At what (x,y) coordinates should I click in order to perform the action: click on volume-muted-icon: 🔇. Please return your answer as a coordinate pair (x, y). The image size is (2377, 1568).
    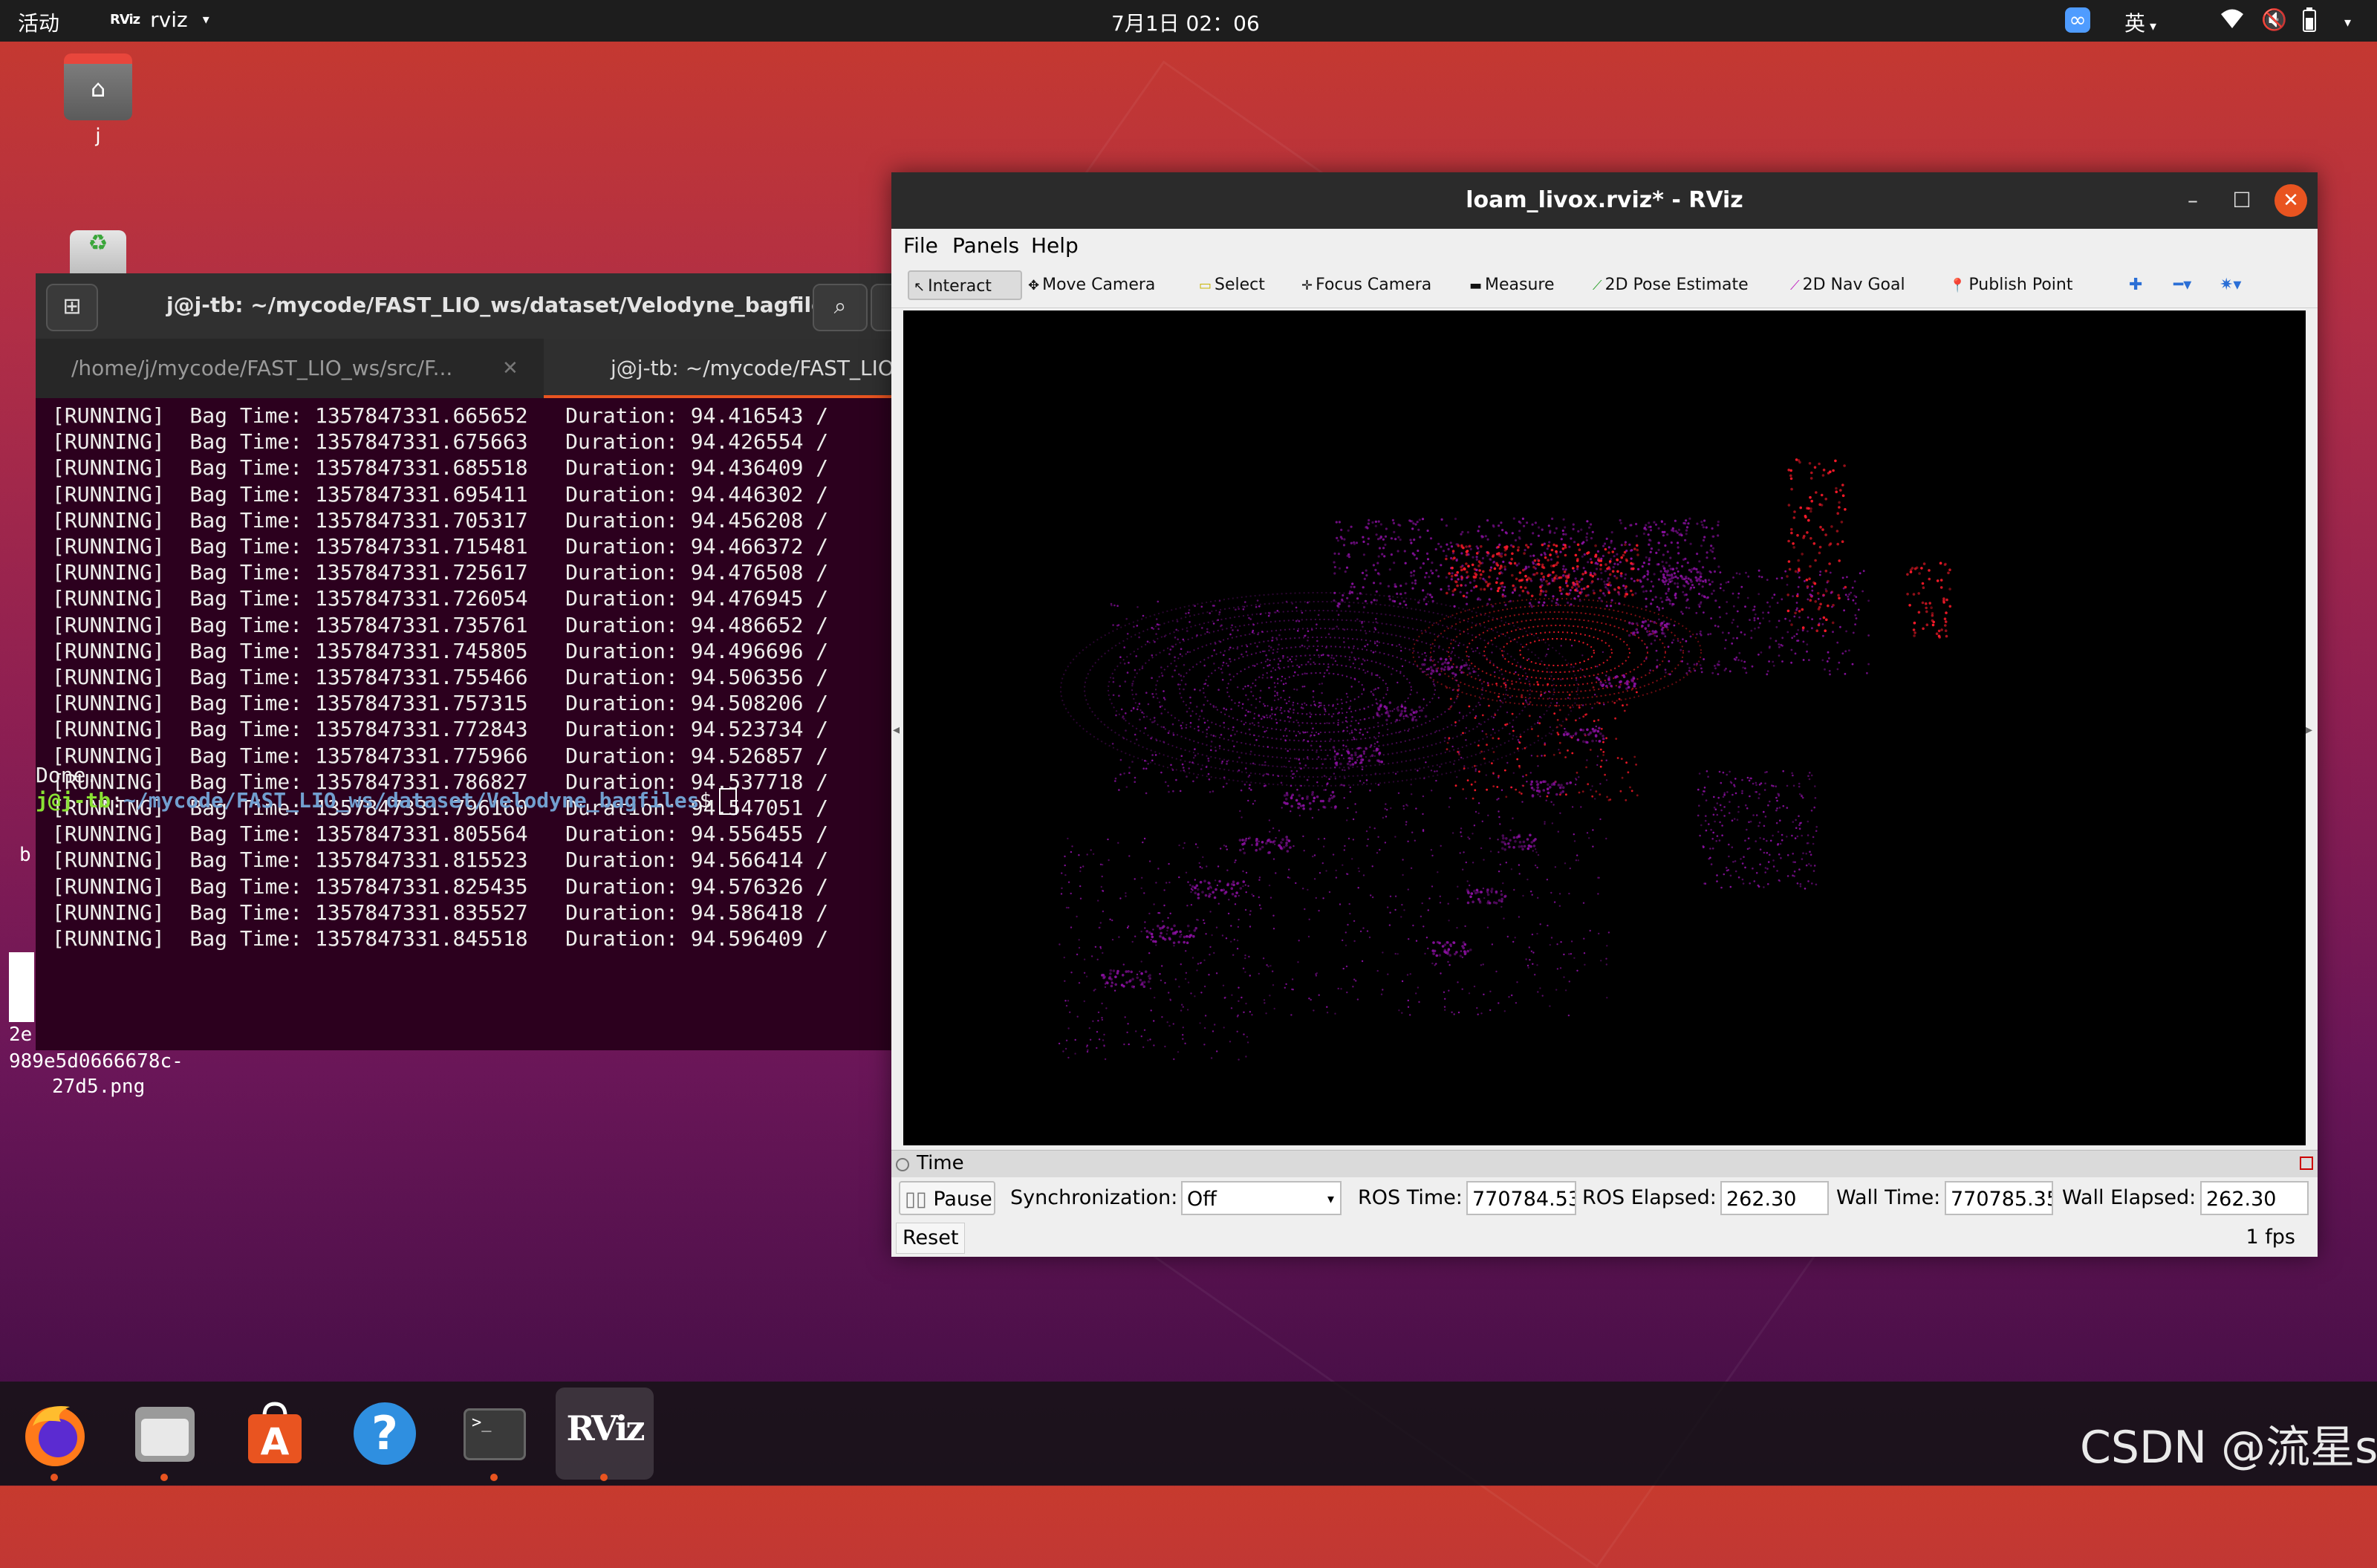
    Looking at the image, I should click on (2274, 20).